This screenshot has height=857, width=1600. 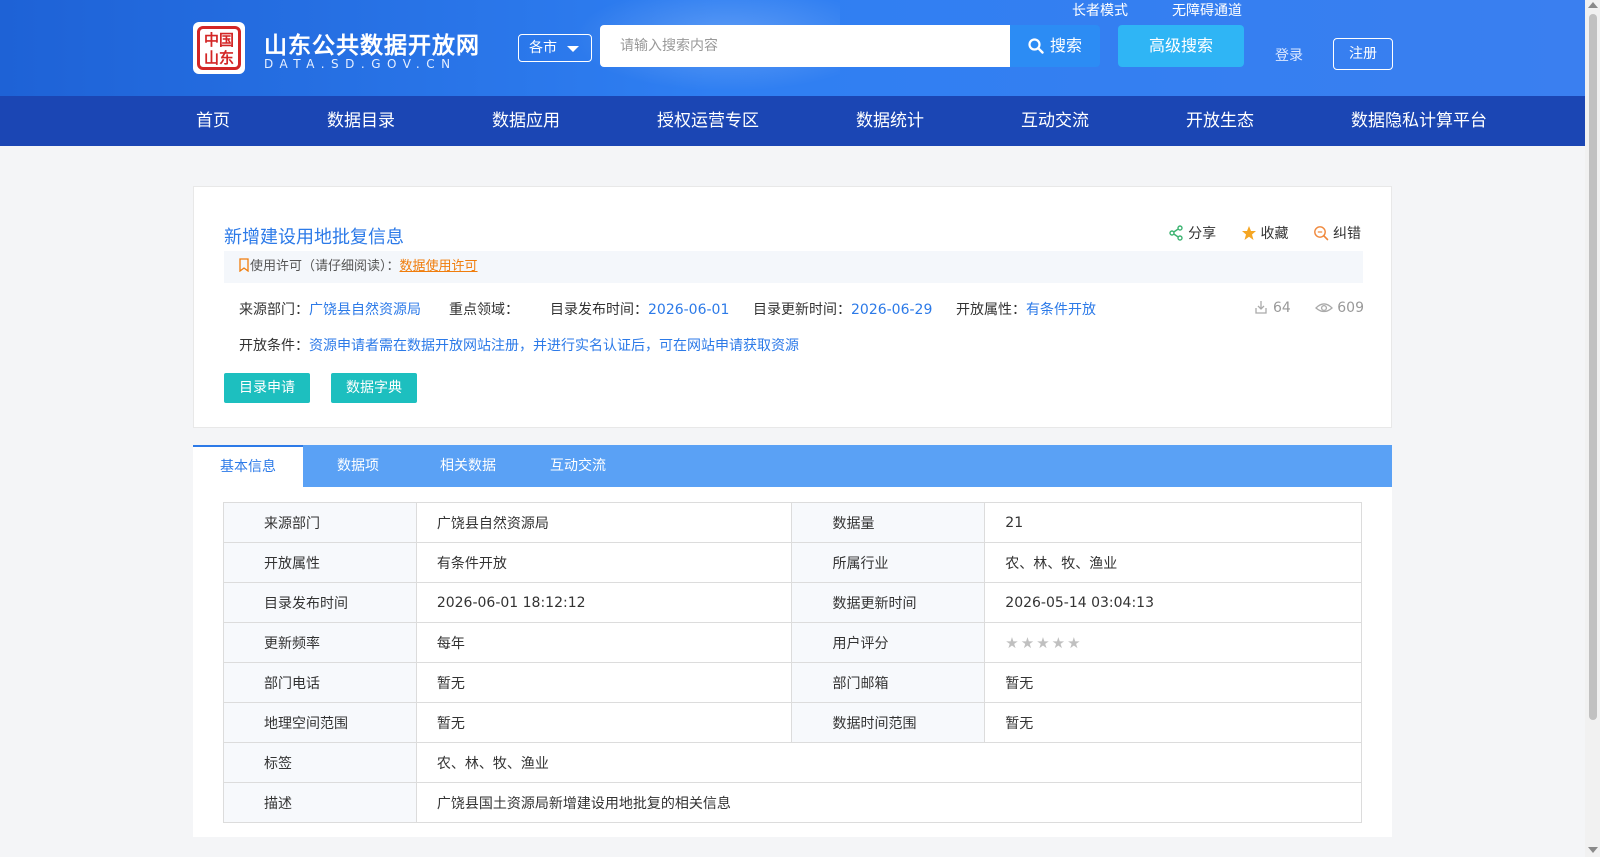 What do you see at coordinates (604, 602) in the screenshot?
I see `info-value: 2026-06-01 18:12:12` at bounding box center [604, 602].